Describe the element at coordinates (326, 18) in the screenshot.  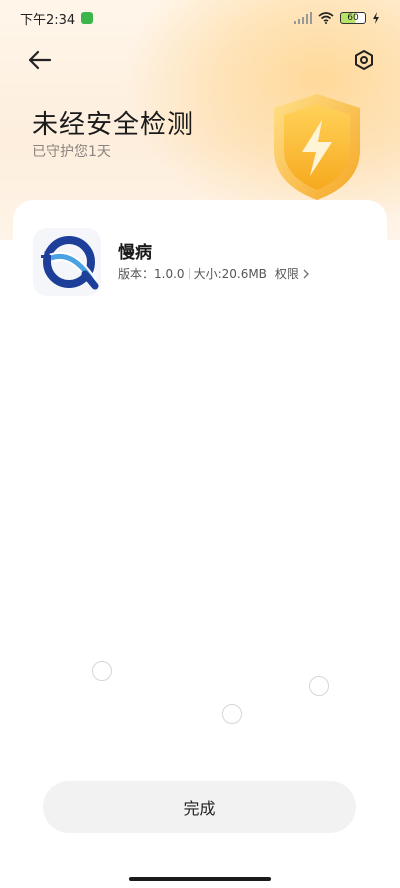
I see `wifi-icon` at that location.